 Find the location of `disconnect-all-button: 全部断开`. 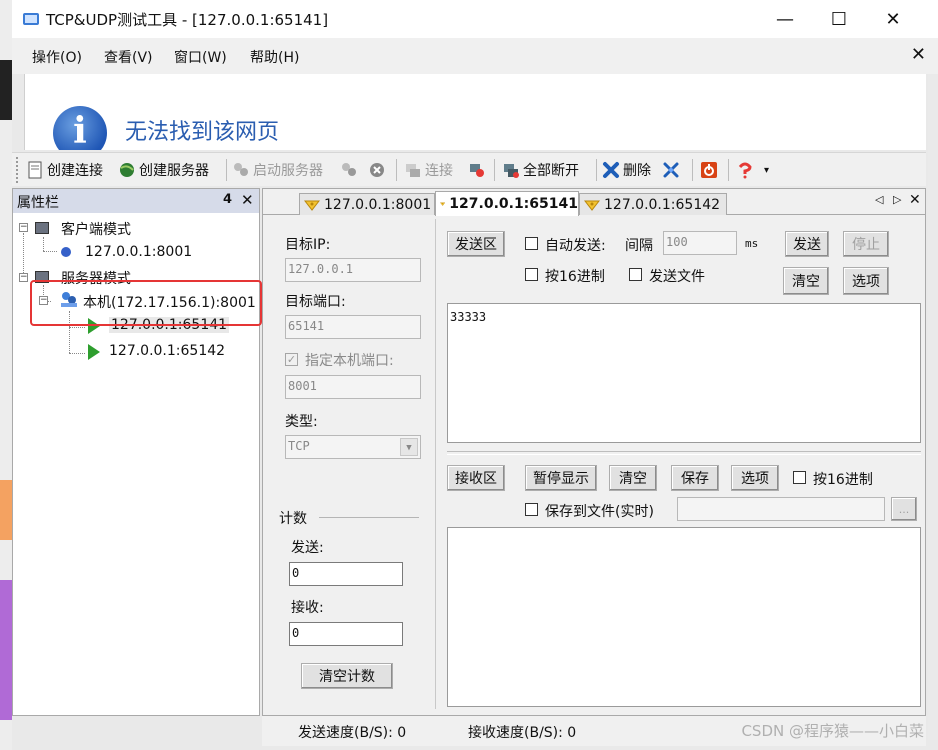

disconnect-all-button: 全部断开 is located at coordinates (540, 170).